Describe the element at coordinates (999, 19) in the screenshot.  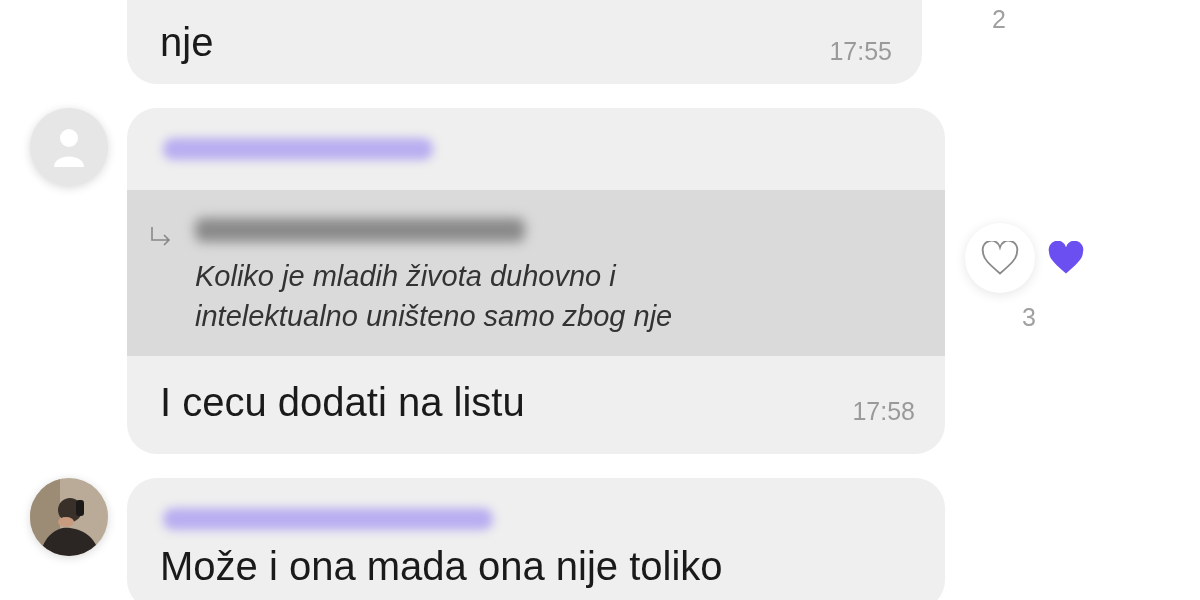
I see `reaction-count: 2` at that location.